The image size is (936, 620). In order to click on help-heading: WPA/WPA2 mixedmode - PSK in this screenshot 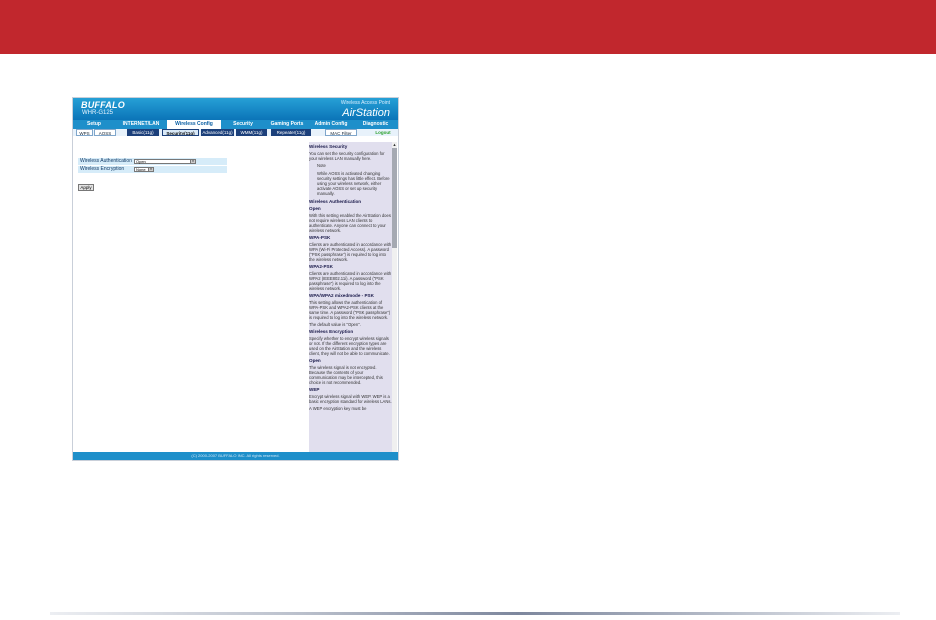, I will do `click(341, 295)`.